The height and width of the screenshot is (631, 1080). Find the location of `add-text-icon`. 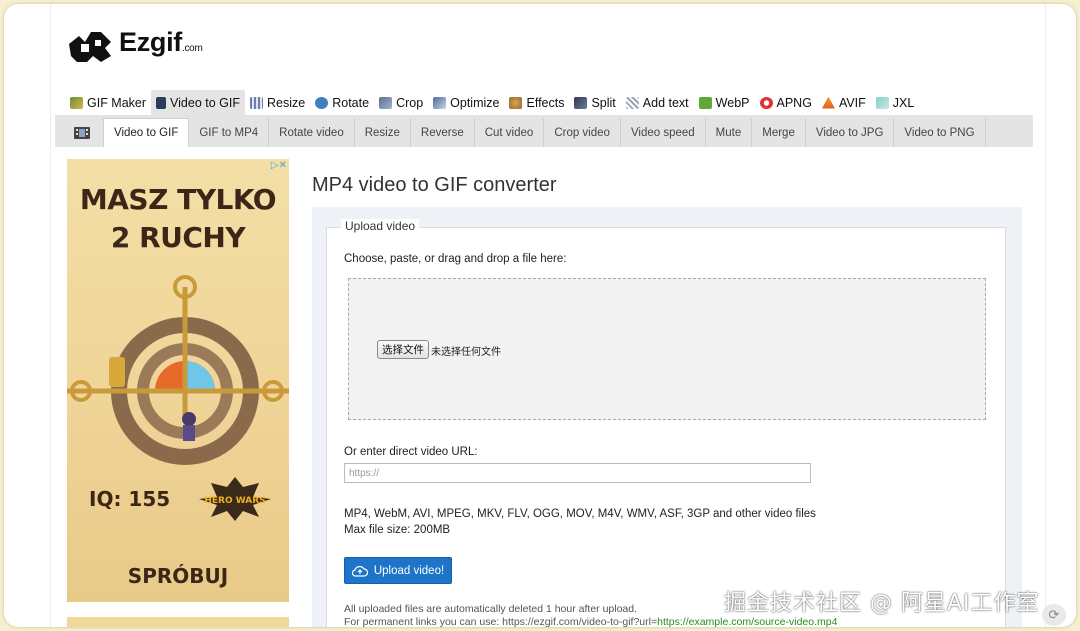

add-text-icon is located at coordinates (632, 102).